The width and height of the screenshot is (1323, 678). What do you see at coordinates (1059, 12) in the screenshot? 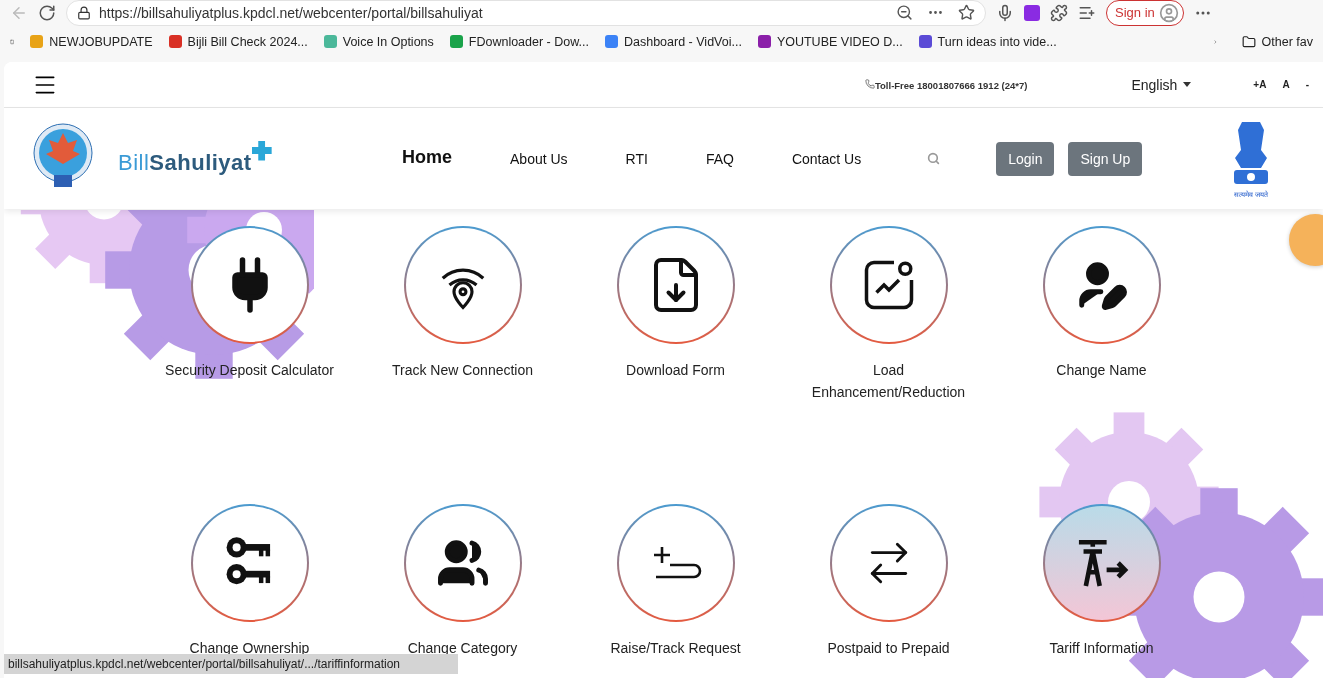
I see `extensions-icon` at bounding box center [1059, 12].